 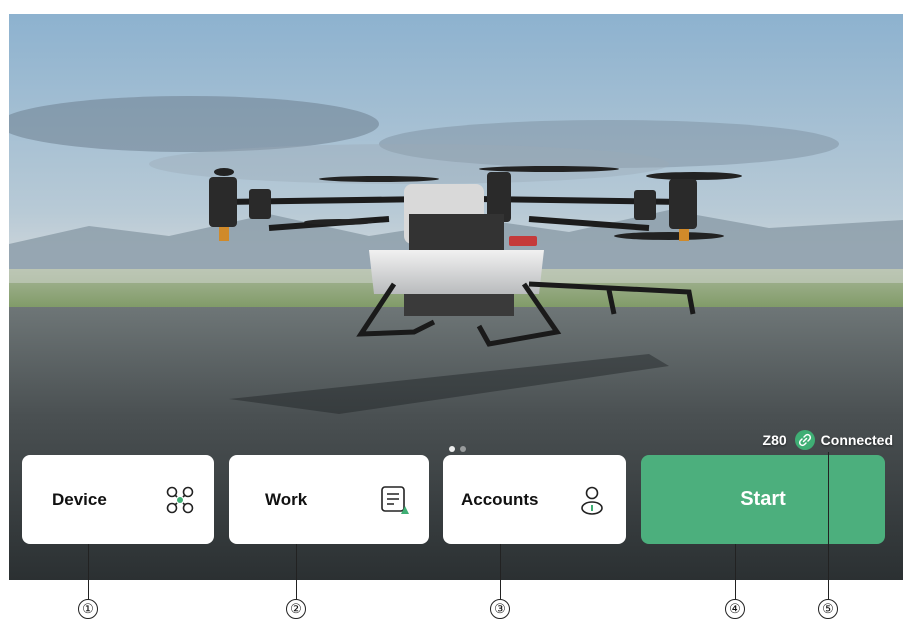 I want to click on work-label: Work, so click(x=286, y=499).